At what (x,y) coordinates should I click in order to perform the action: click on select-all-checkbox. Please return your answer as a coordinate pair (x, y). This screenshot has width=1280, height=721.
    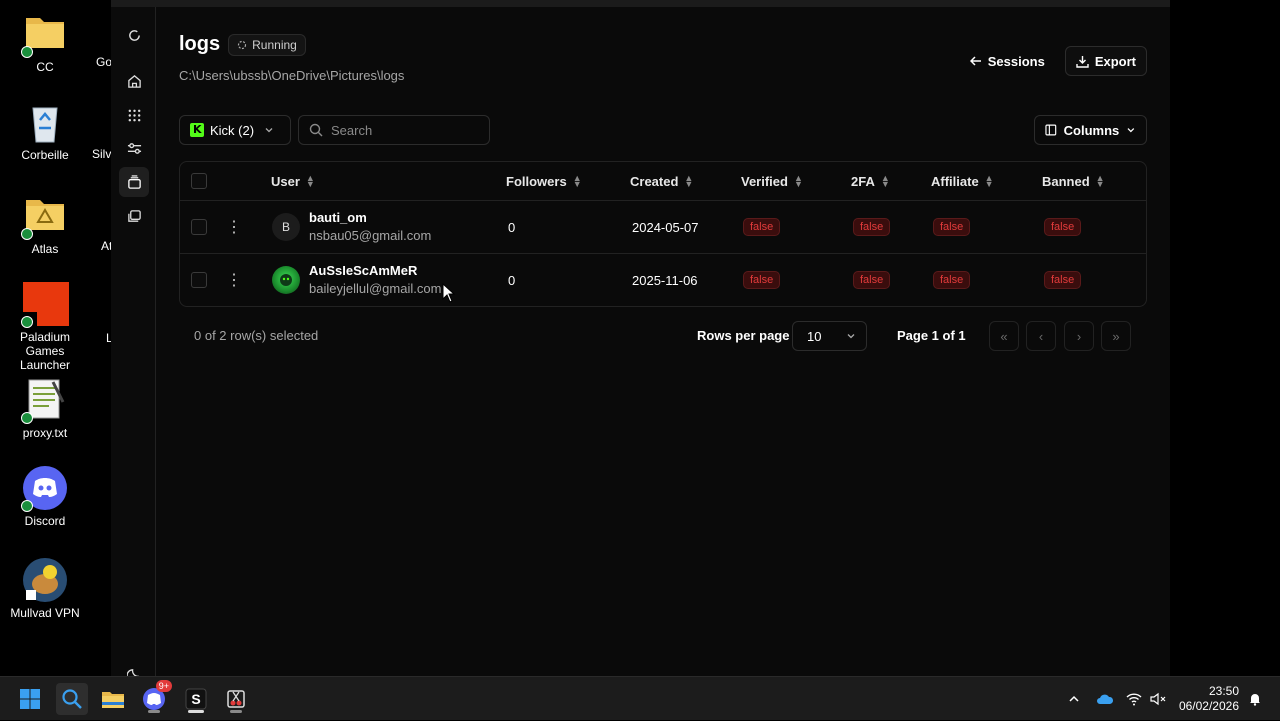
    Looking at the image, I should click on (199, 181).